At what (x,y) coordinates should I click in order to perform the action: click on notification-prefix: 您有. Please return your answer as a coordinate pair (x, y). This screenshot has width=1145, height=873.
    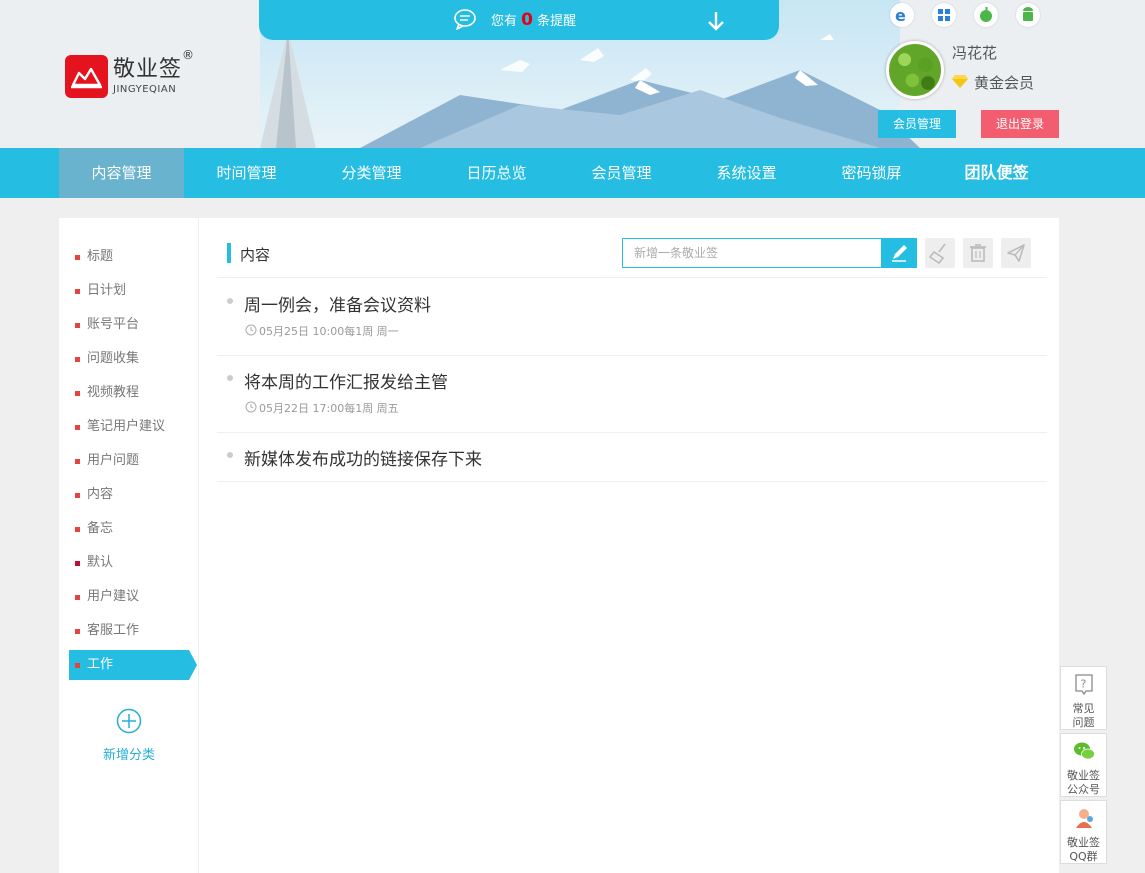
    Looking at the image, I should click on (504, 21).